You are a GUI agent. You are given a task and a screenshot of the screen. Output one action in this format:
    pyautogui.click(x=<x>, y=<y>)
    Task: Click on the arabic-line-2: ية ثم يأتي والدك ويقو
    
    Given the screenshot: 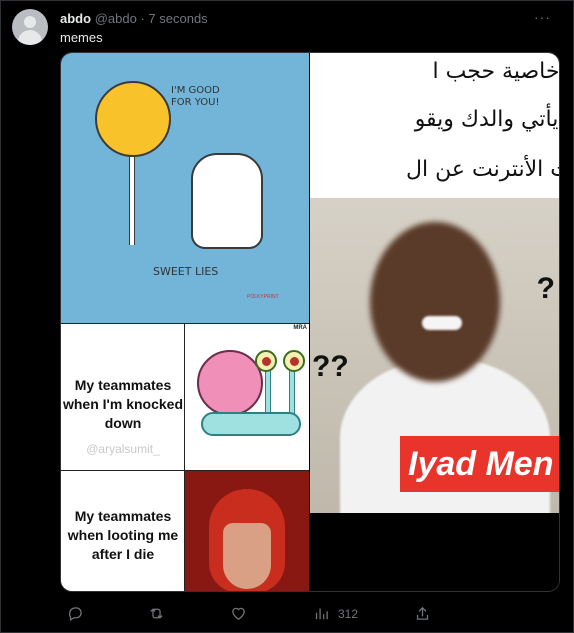 What is the action you would take?
    pyautogui.click(x=486, y=119)
    